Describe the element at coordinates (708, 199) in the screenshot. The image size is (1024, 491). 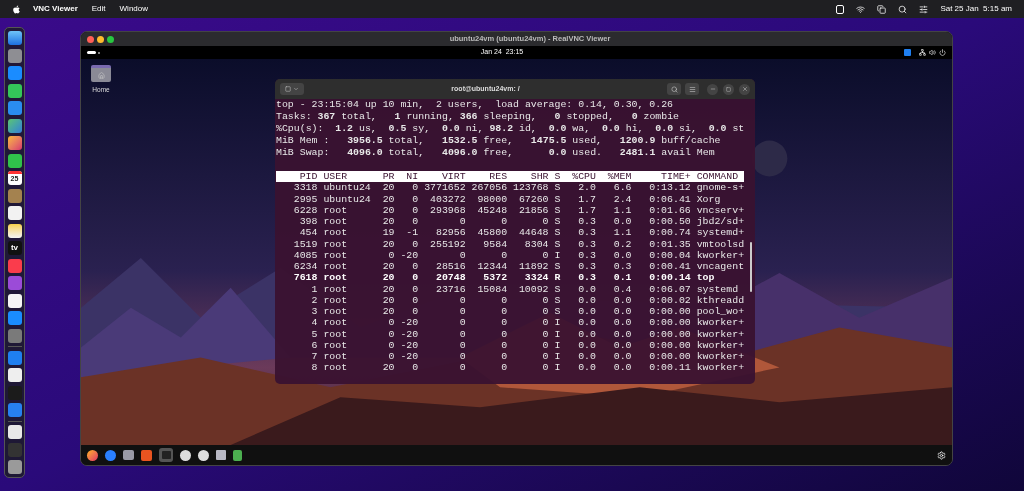
I see `table-cell-text: Xorg` at that location.